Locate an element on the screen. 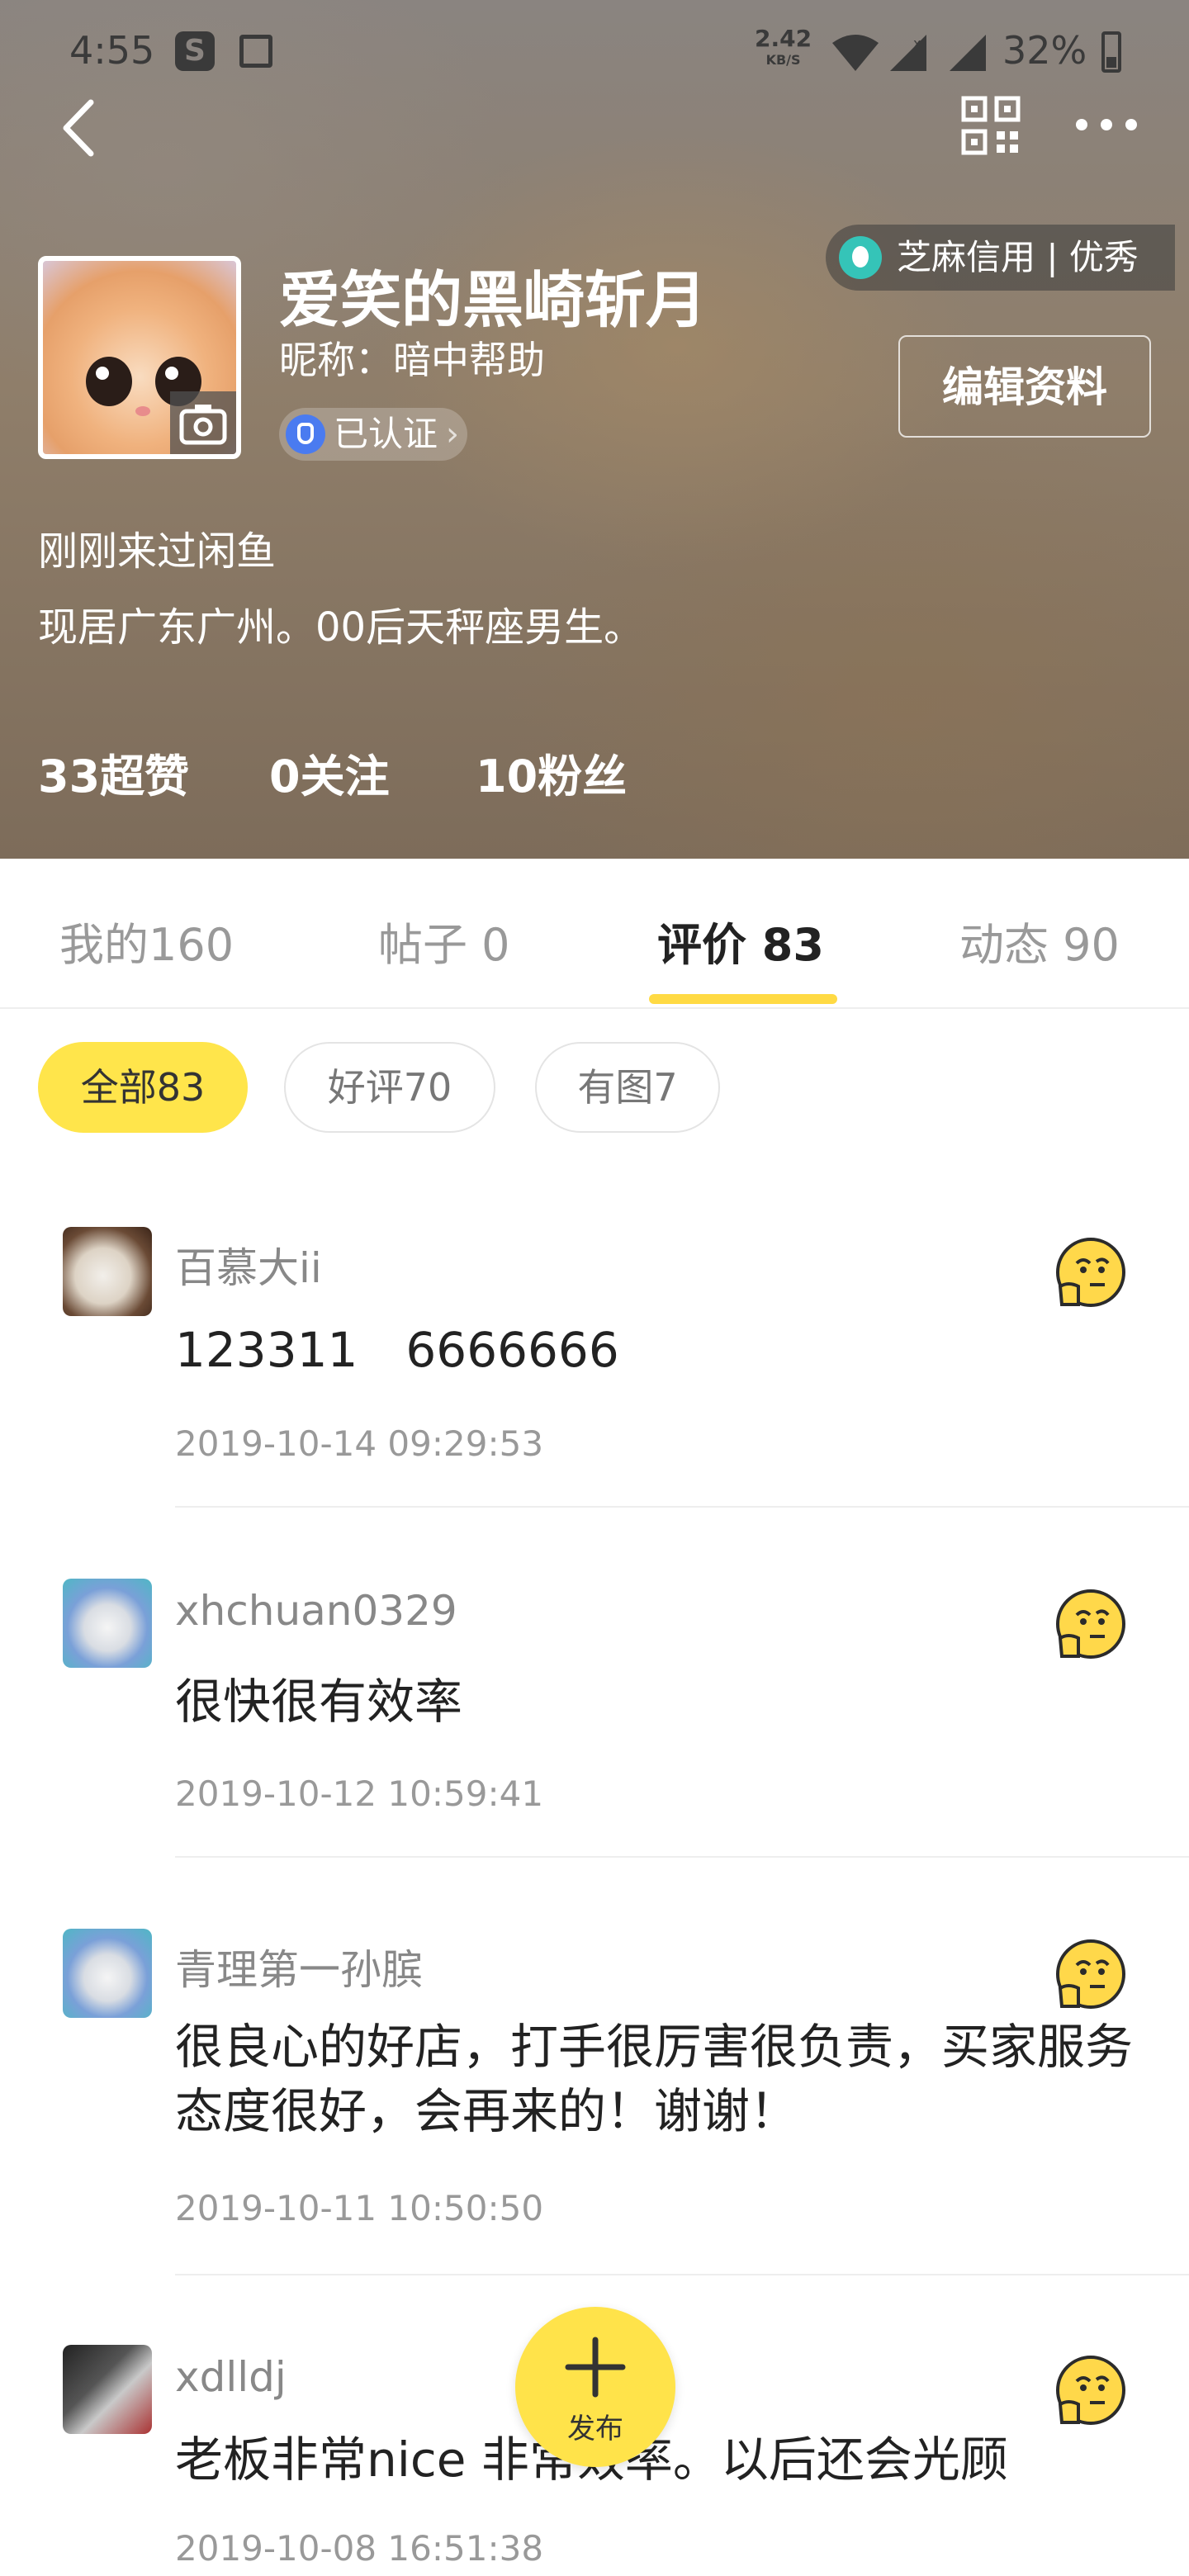 The image size is (1189, 2576). active-tab-indicator is located at coordinates (743, 999).